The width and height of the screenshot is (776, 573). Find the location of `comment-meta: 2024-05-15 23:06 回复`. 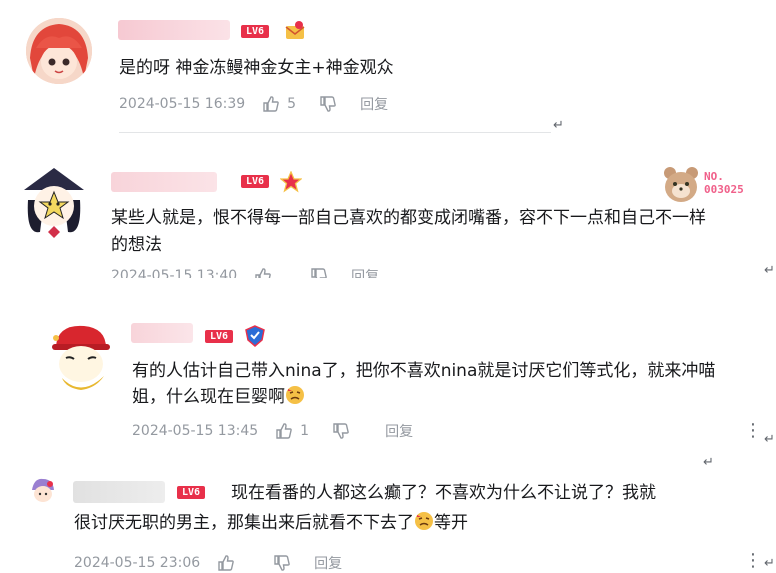

comment-meta: 2024-05-15 23:06 回复 is located at coordinates (208, 563).